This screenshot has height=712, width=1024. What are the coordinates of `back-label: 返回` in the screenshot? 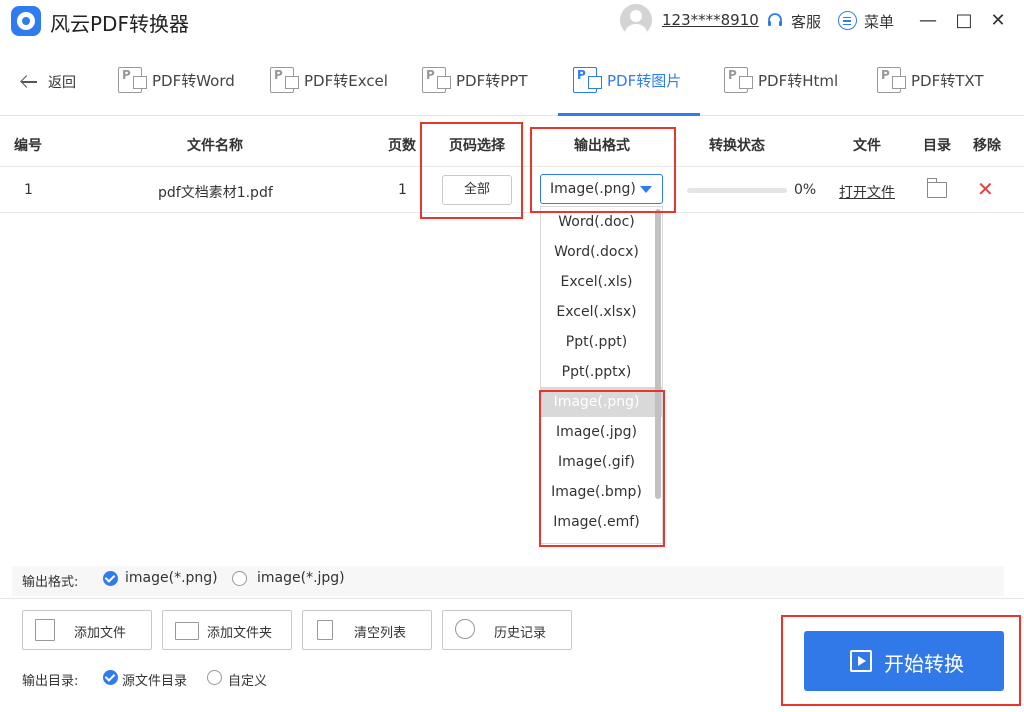 It's located at (62, 83).